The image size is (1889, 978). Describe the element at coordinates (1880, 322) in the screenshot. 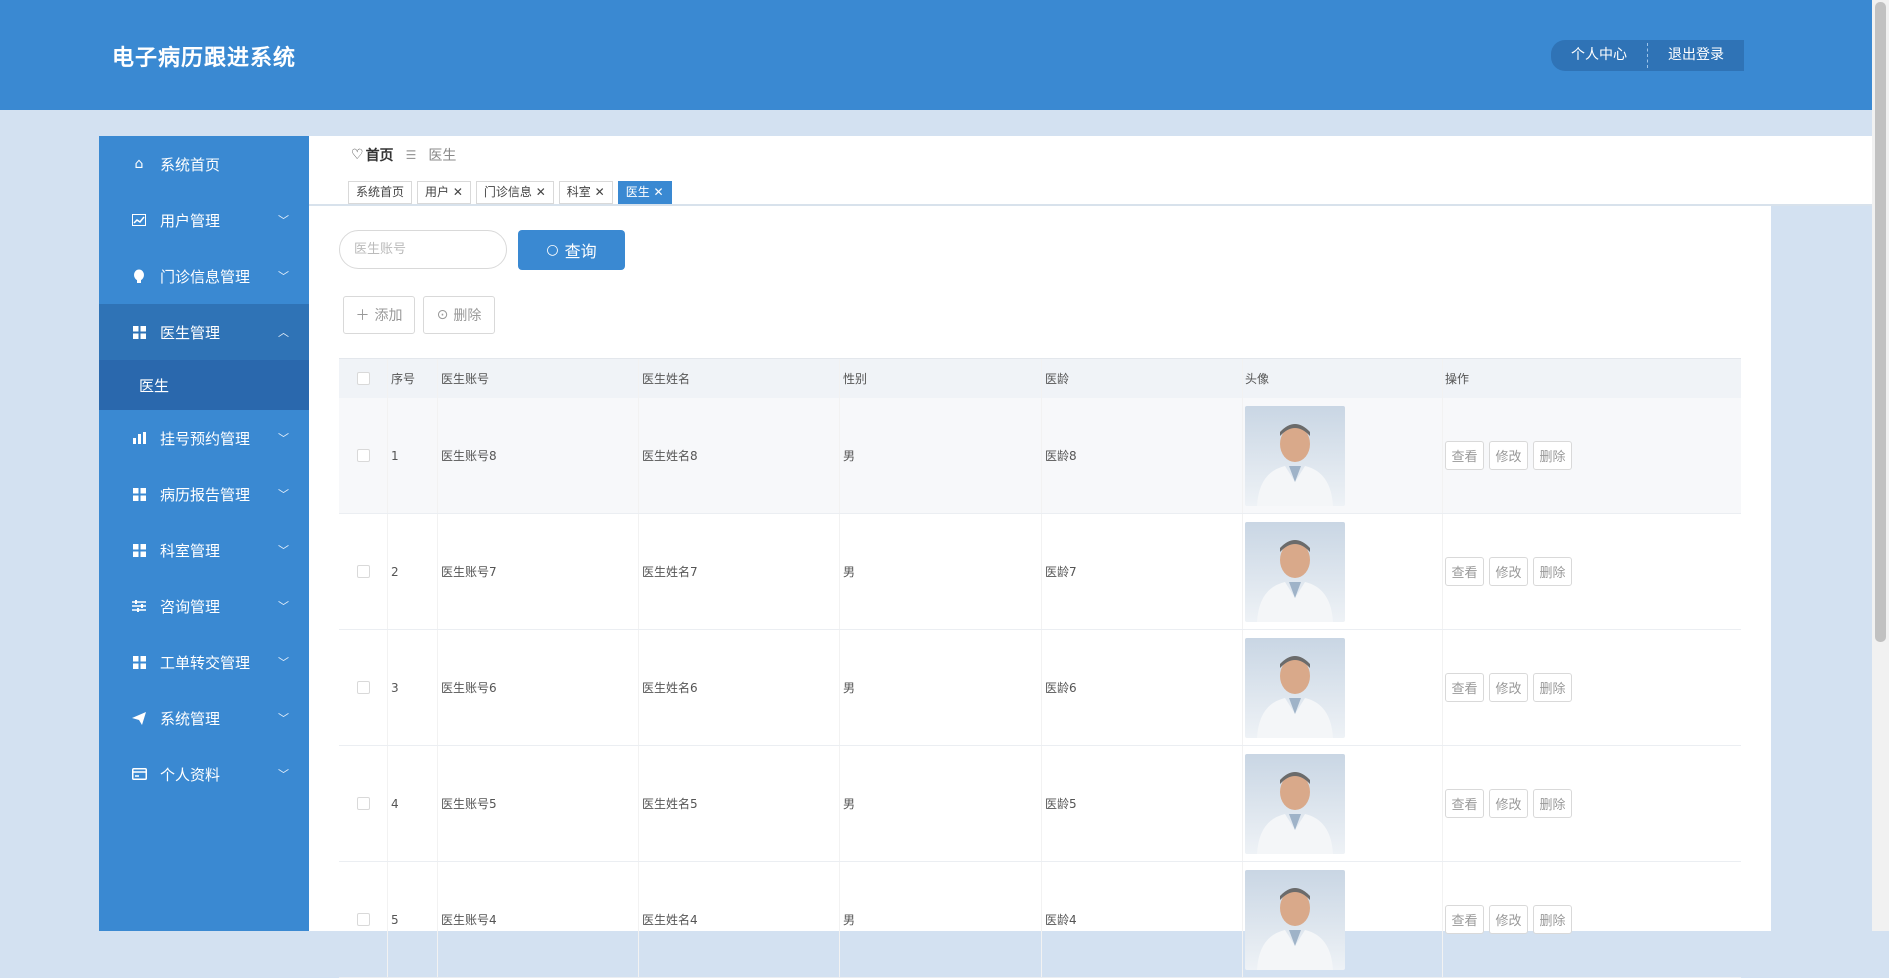

I see `scrollbar-thumb` at that location.